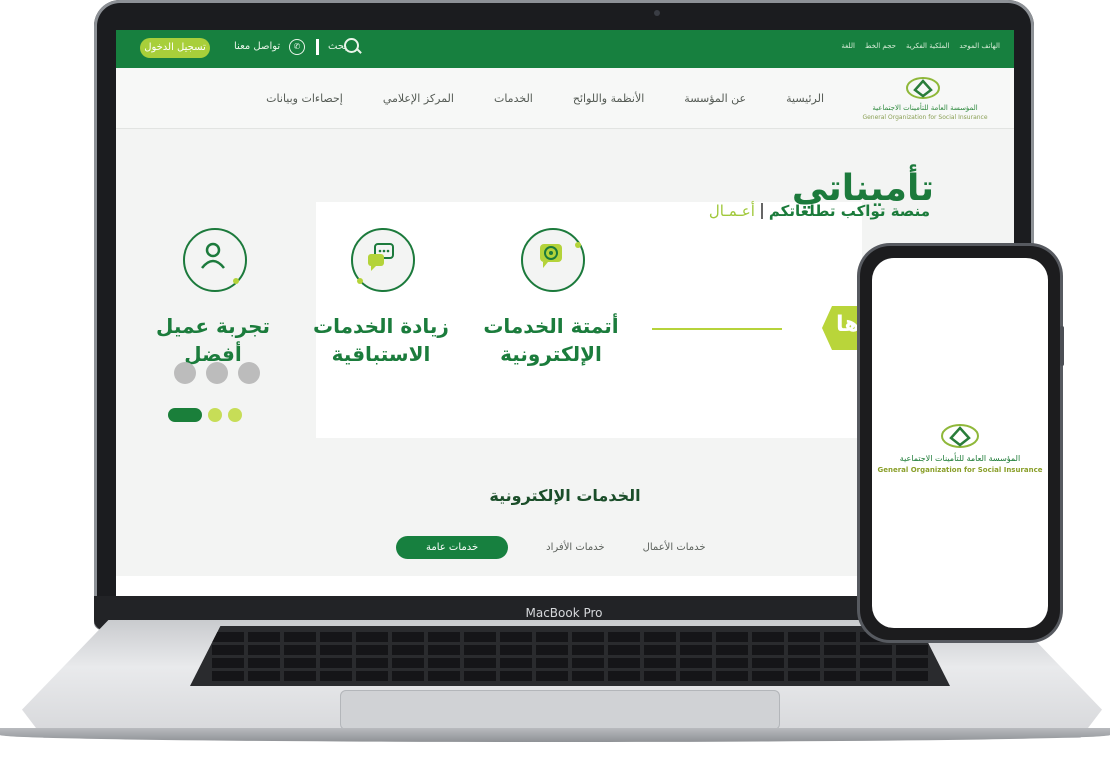 This screenshot has height=761, width=1110. What do you see at coordinates (717, 329) in the screenshot?
I see `hero-divider-line` at bounding box center [717, 329].